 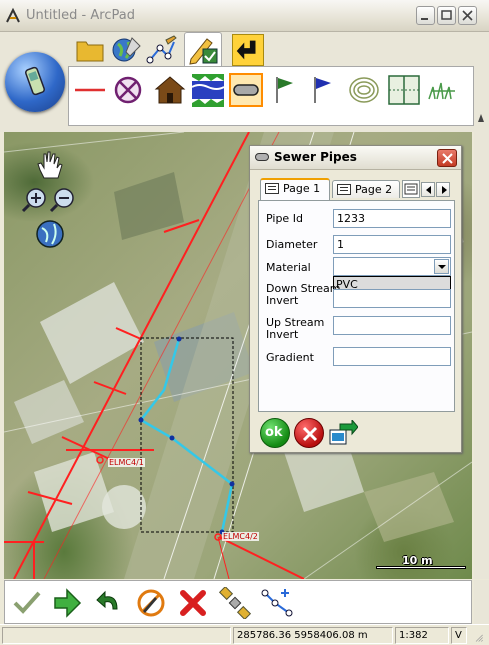 What do you see at coordinates (193, 603) in the screenshot?
I see `delete-x-icon` at bounding box center [193, 603].